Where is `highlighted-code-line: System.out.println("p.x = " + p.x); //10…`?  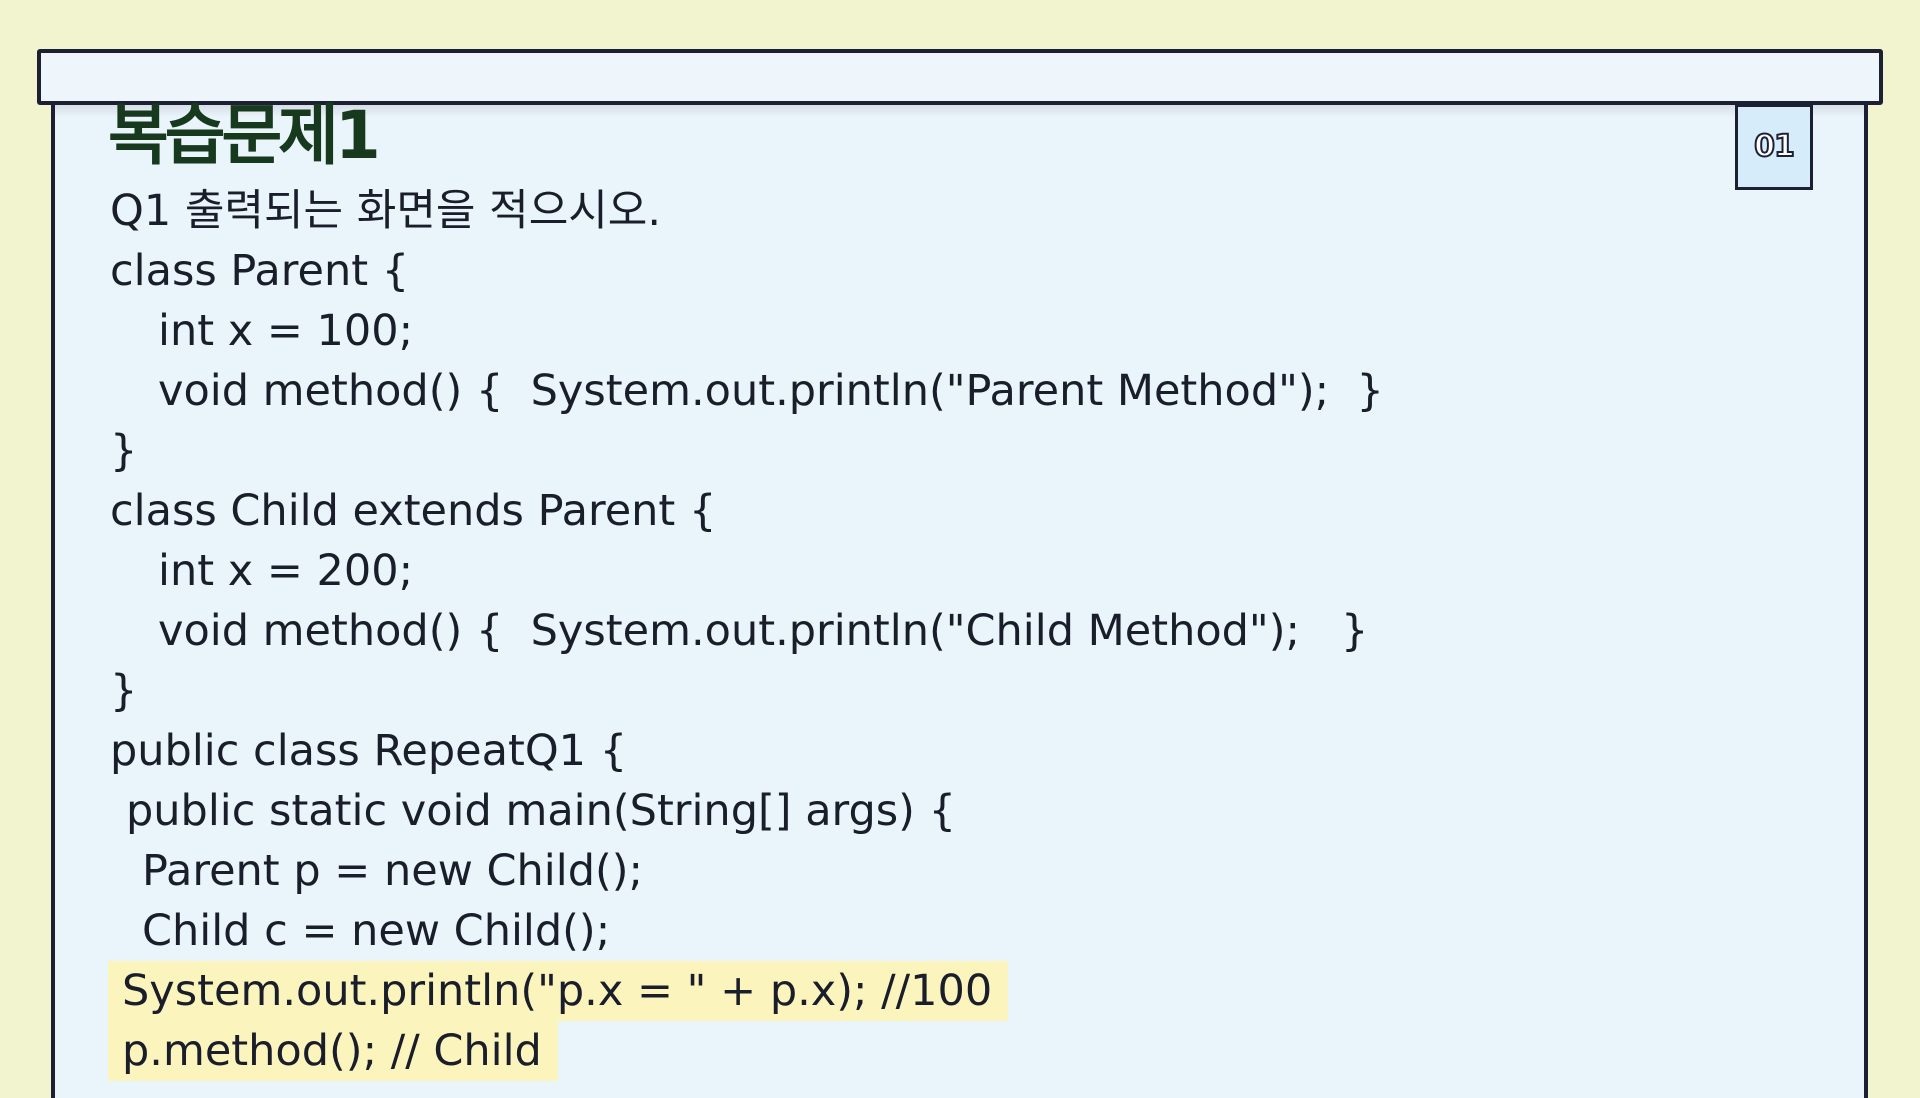 highlighted-code-line: System.out.println("p.x = " + p.x); //10… is located at coordinates (558, 991).